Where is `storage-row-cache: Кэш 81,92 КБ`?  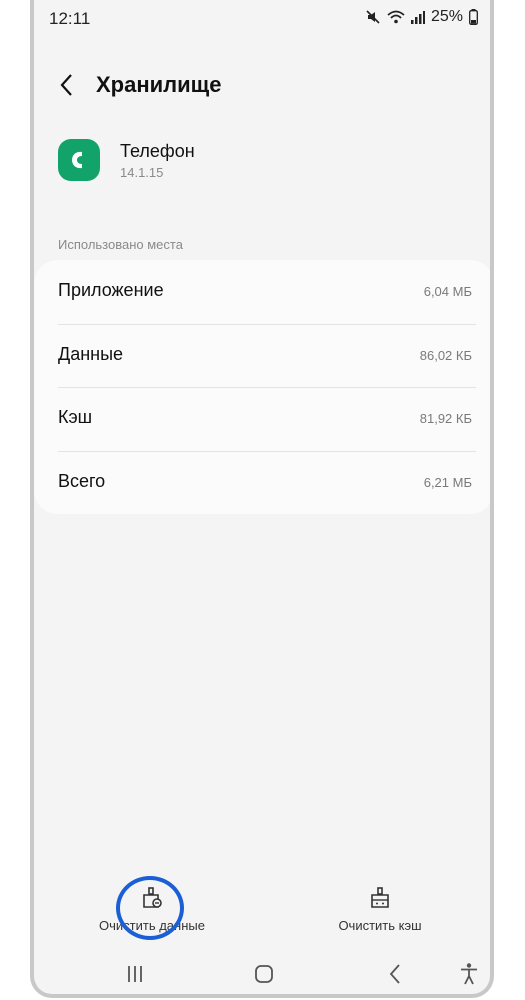
storage-row-cache: Кэш 81,92 КБ is located at coordinates (262, 418).